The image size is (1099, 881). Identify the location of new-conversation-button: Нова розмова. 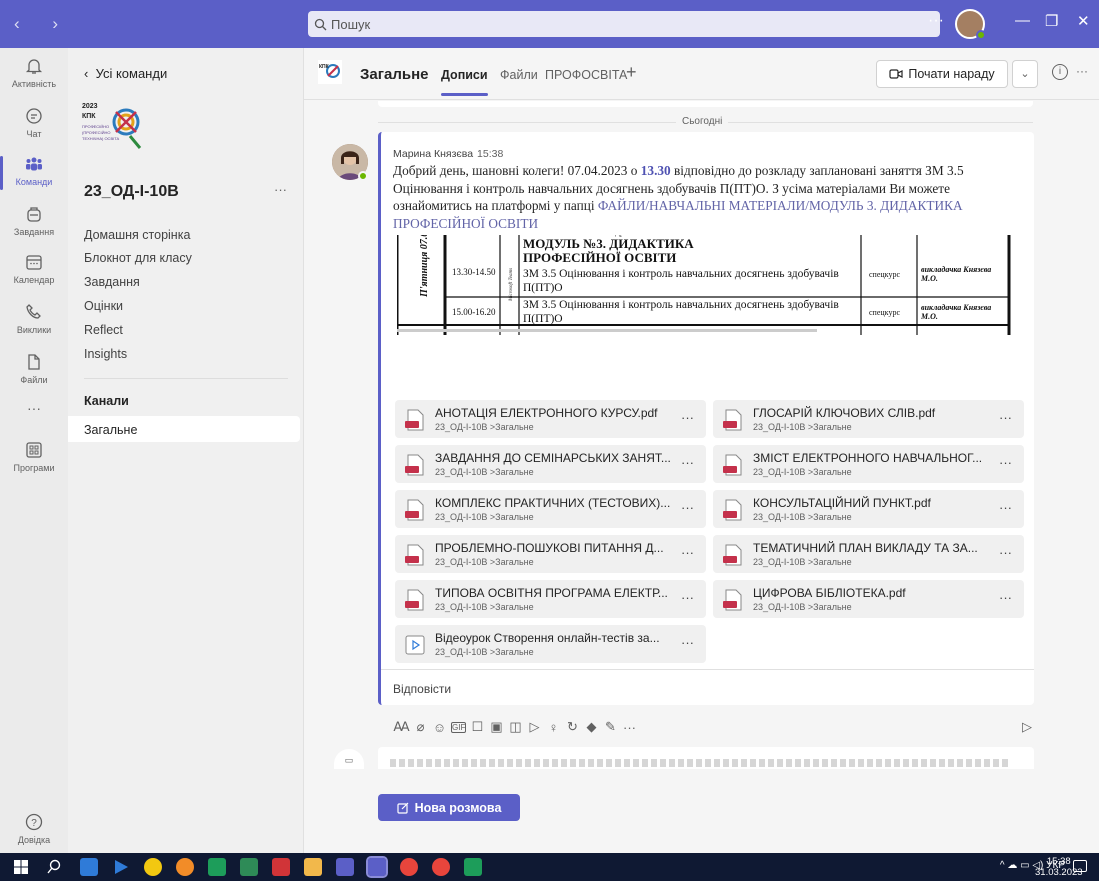
(449, 807).